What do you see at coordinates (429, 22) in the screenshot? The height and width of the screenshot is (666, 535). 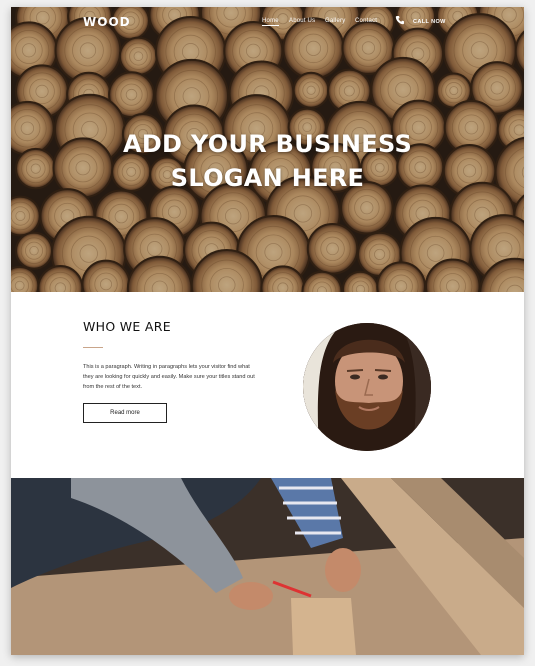 I see `call-now-link: CALL NOW` at bounding box center [429, 22].